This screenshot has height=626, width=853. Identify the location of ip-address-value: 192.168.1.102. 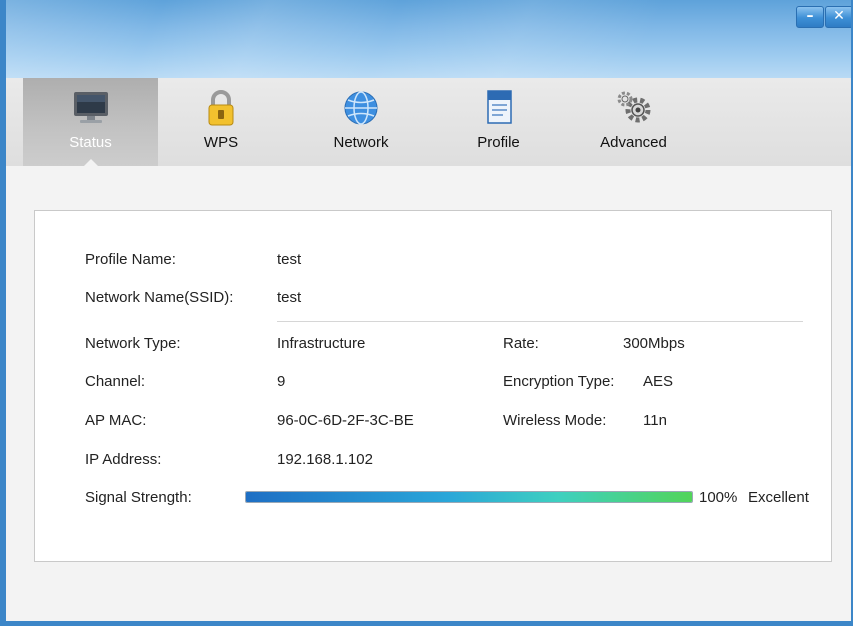
(325, 459).